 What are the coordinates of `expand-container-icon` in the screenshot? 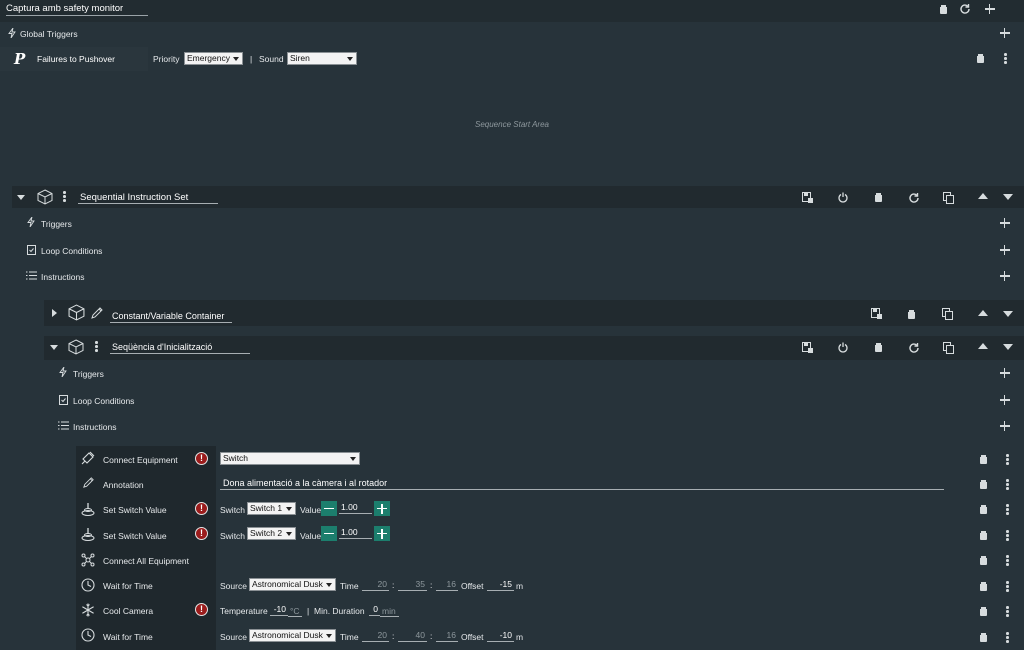 It's located at (54, 313).